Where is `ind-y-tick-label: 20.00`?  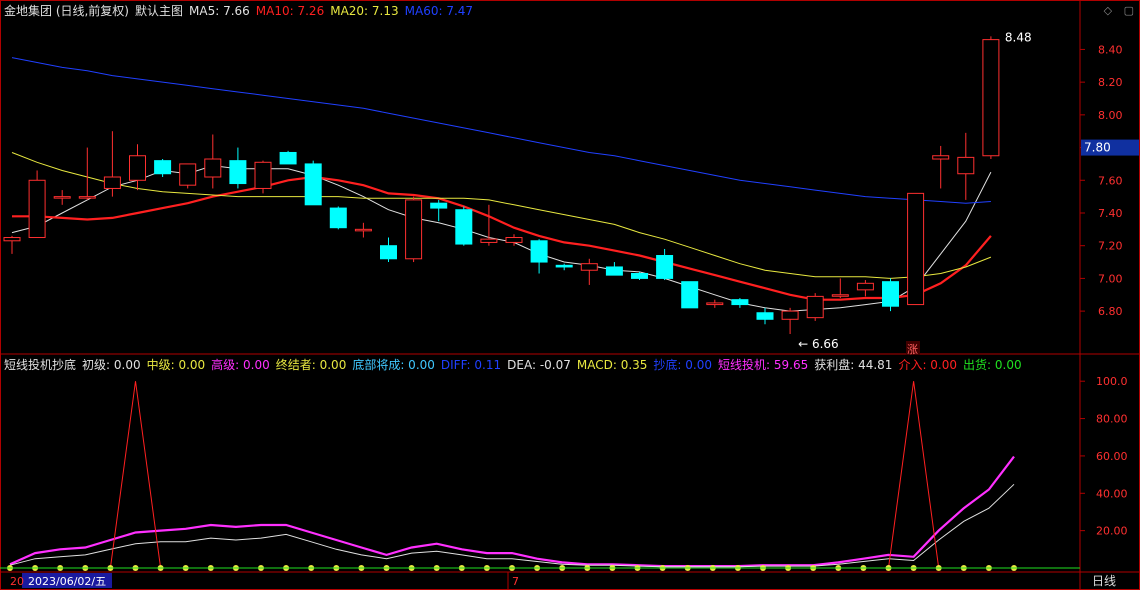 ind-y-tick-label: 20.00 is located at coordinates (1112, 531).